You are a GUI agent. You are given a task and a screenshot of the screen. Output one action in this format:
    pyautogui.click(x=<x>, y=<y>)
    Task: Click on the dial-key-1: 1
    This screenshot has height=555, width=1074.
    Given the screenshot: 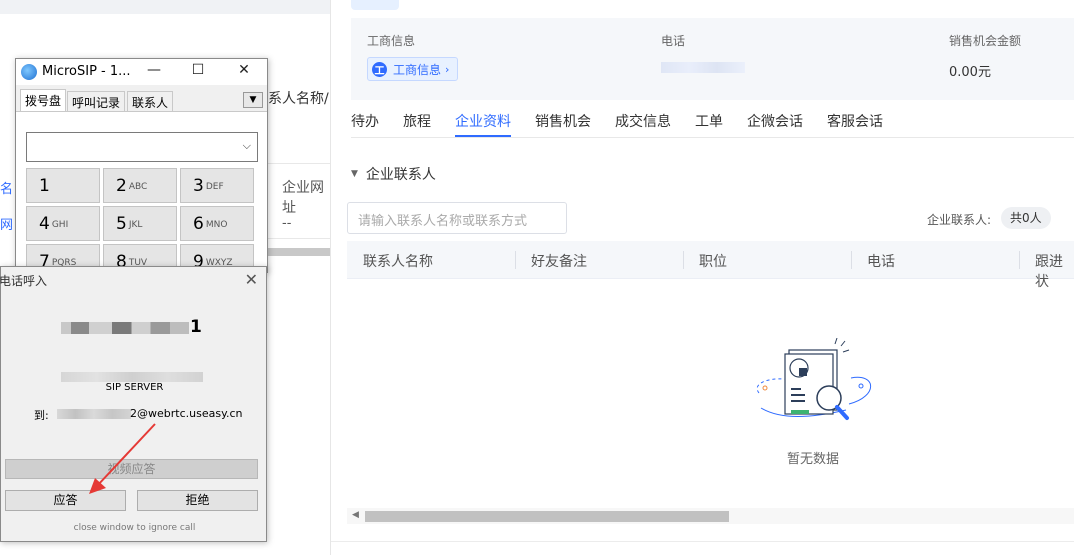 What is the action you would take?
    pyautogui.click(x=63, y=185)
    